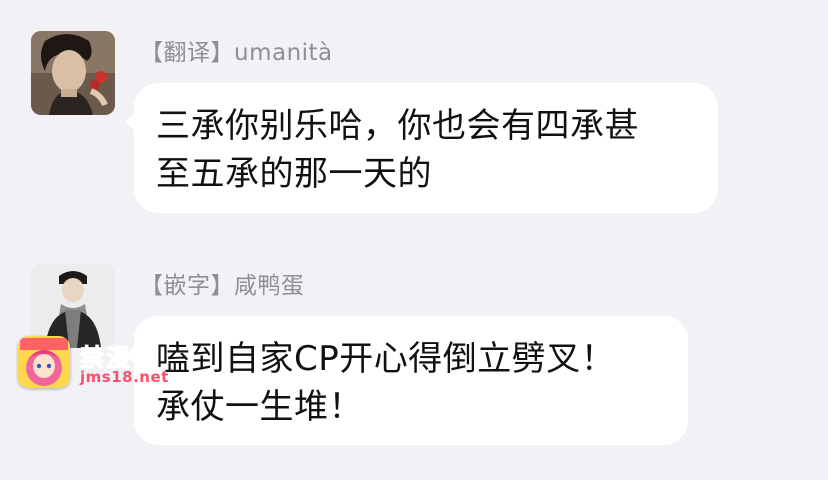  What do you see at coordinates (124, 377) in the screenshot?
I see `watermark-url: jms18.net` at bounding box center [124, 377].